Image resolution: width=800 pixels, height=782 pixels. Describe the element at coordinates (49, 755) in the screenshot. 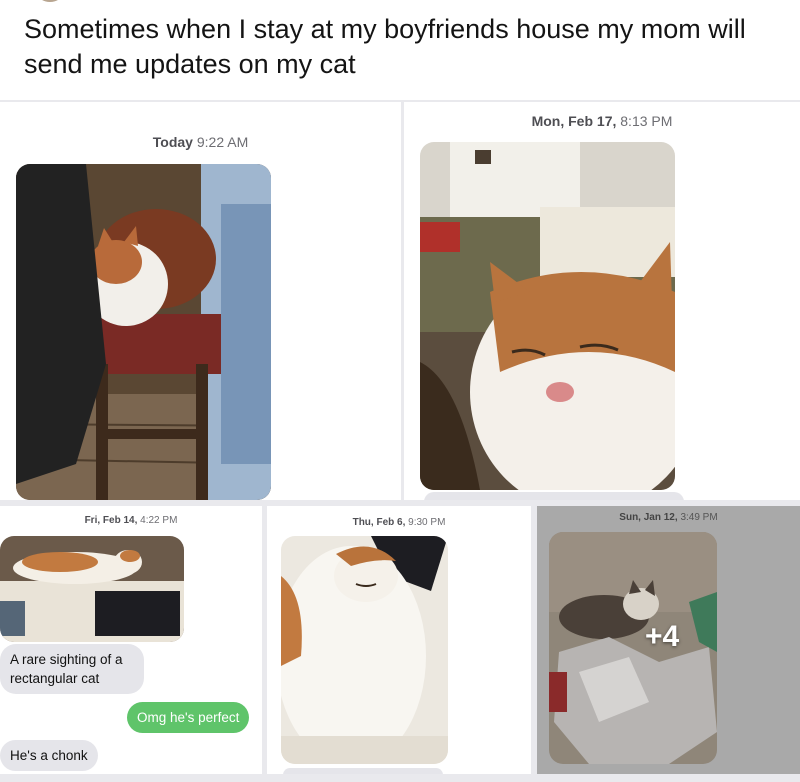

I see `received-message: He's a chonk` at that location.